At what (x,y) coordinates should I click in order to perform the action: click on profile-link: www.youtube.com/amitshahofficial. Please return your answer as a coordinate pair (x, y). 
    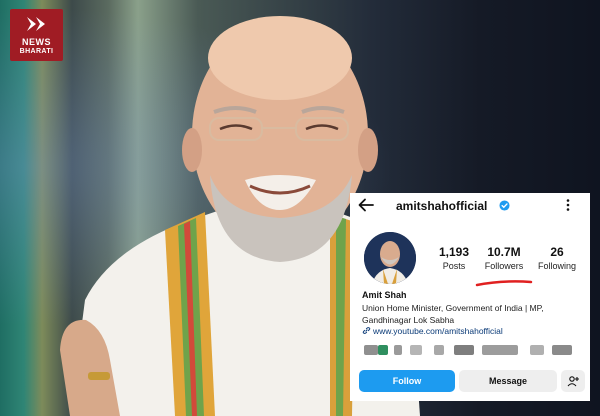
    Looking at the image, I should click on (432, 331).